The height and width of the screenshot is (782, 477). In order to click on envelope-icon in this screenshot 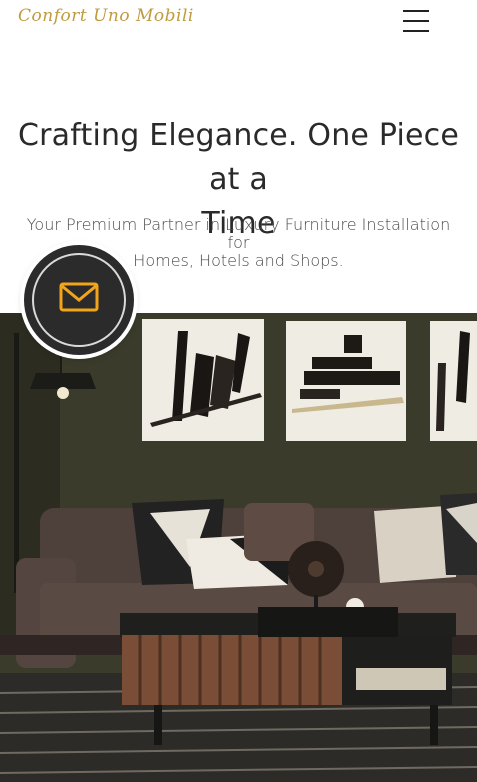, I will do `click(79, 297)`.